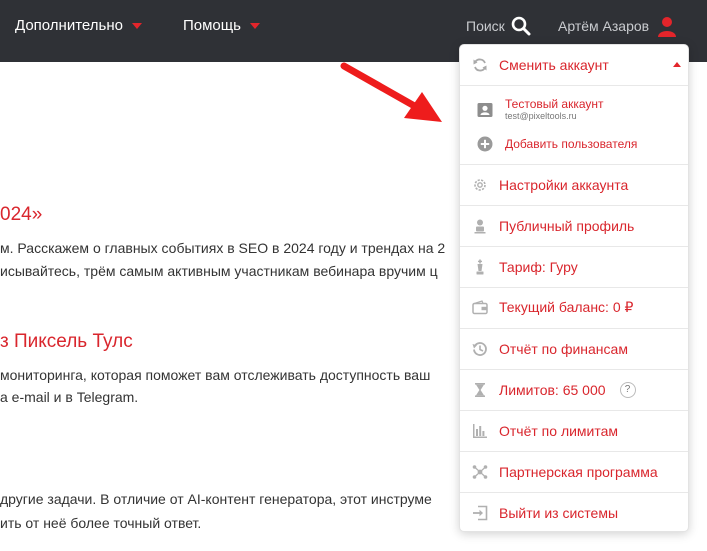 The image size is (707, 551). Describe the element at coordinates (480, 185) in the screenshot. I see `gear-icon` at that location.